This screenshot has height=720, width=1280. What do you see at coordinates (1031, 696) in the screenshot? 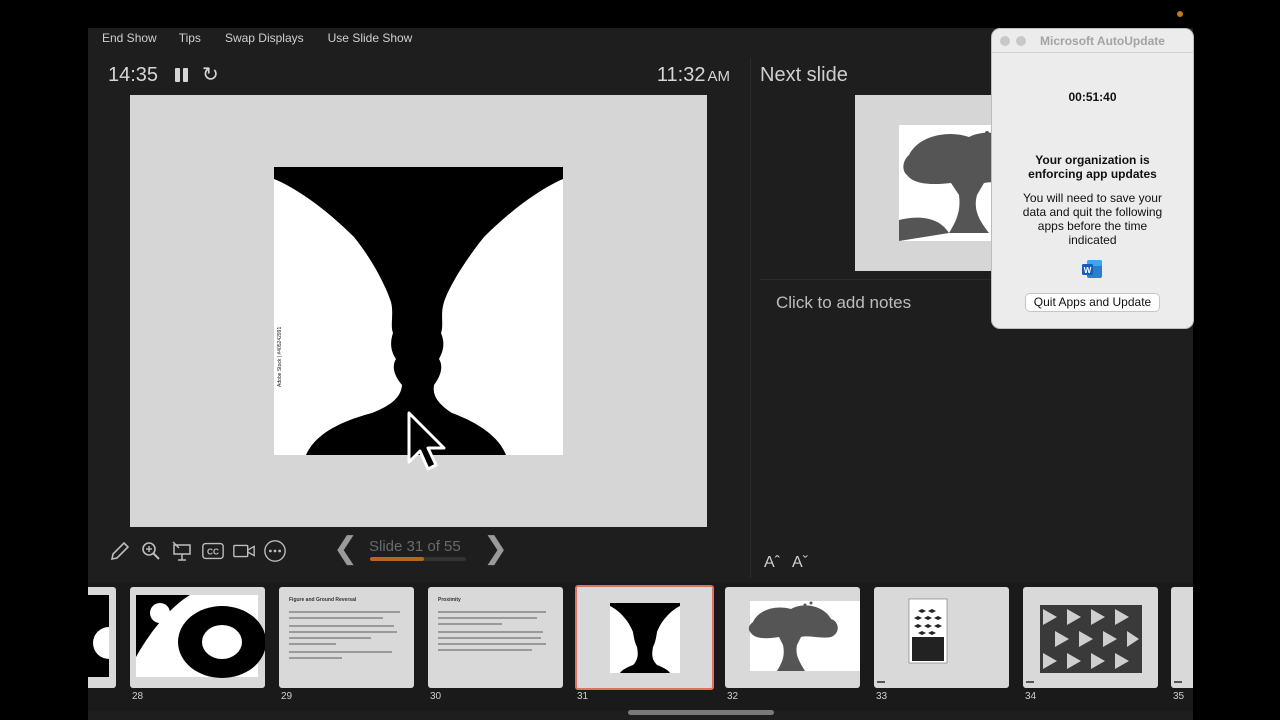
I see `slide-number-34: 34` at bounding box center [1031, 696].